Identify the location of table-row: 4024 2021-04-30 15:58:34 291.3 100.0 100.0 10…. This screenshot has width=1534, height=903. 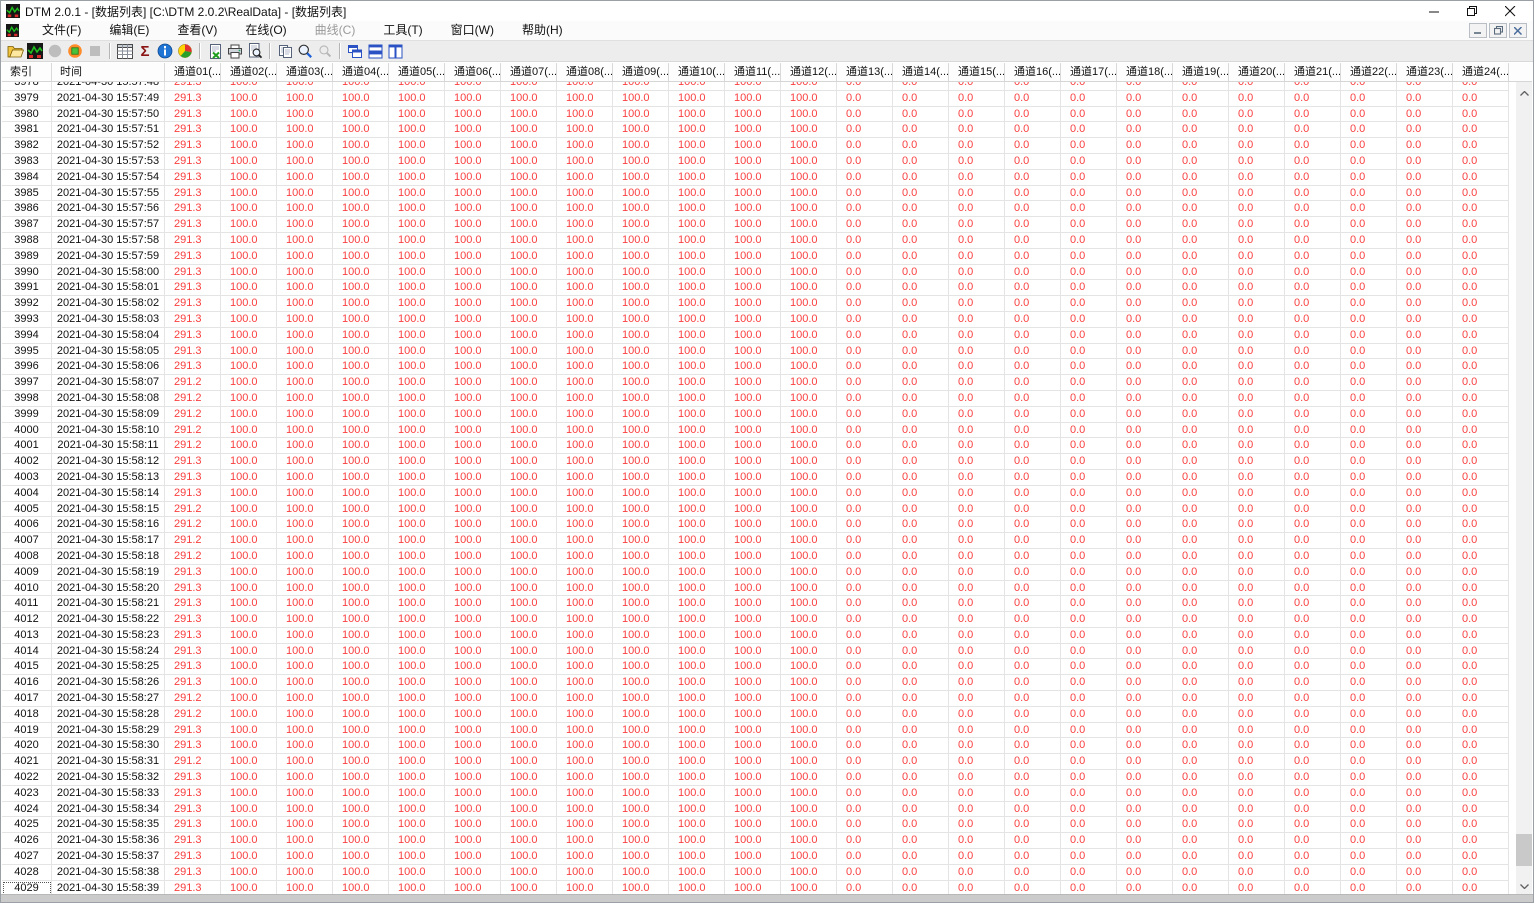
(759, 809).